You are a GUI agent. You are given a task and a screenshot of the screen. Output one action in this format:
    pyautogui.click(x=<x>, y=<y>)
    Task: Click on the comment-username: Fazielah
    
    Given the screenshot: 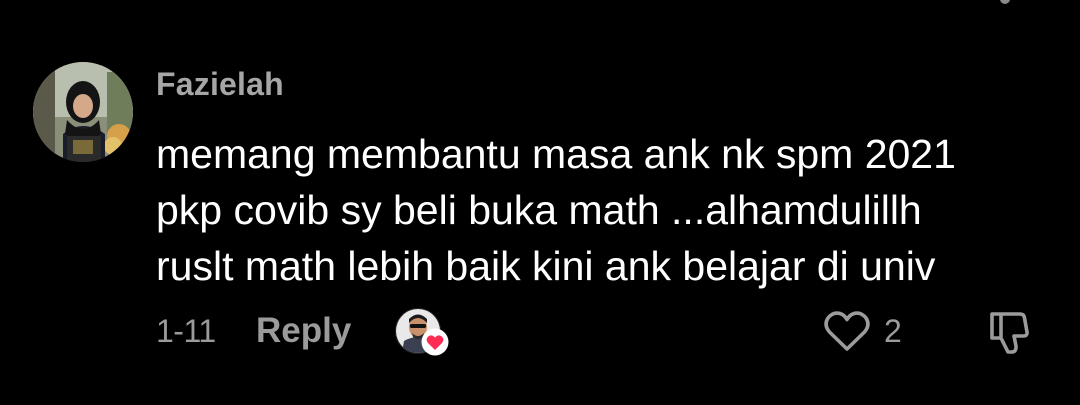 What is the action you would take?
    pyautogui.click(x=220, y=84)
    